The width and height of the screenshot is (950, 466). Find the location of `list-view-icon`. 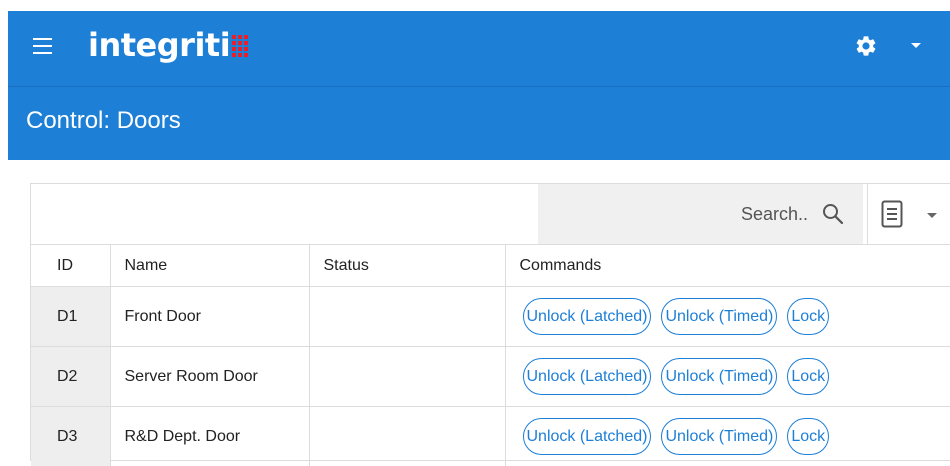

list-view-icon is located at coordinates (892, 214).